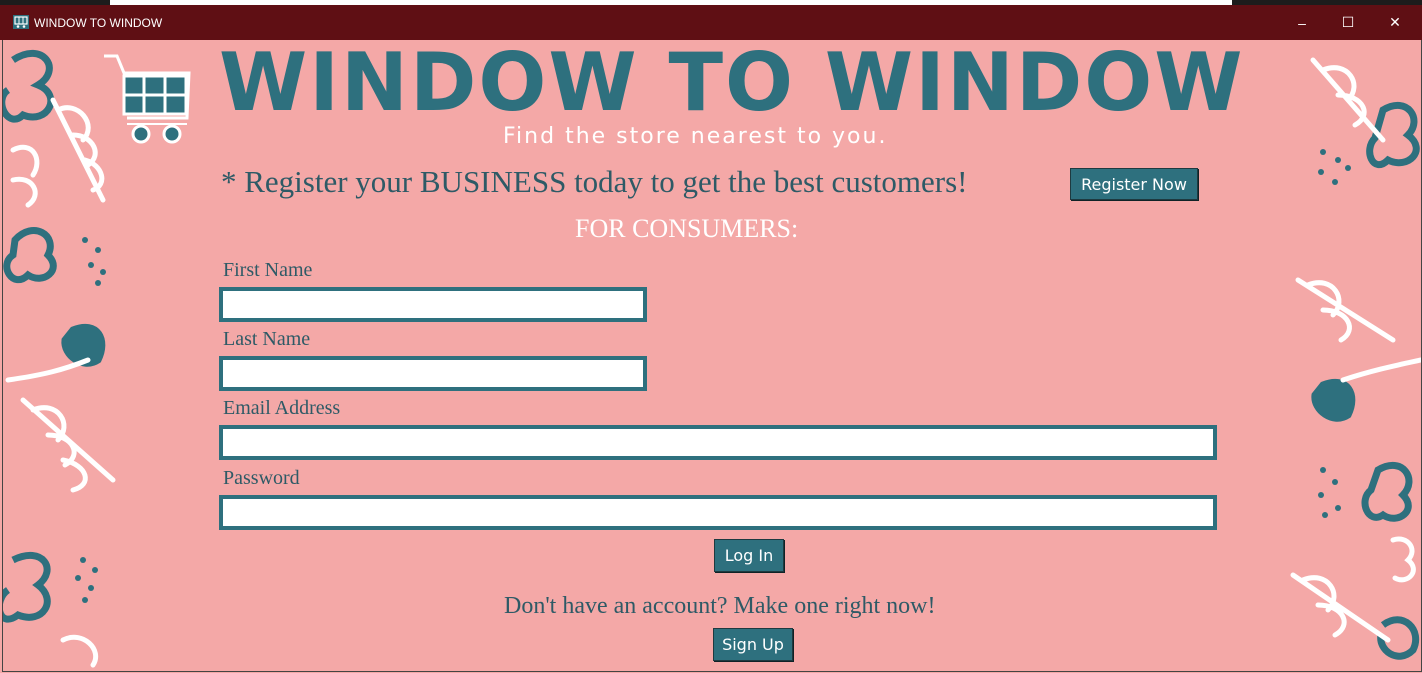 This screenshot has width=1422, height=673. Describe the element at coordinates (695, 136) in the screenshot. I see `tagline: Find the store nearest to you.` at that location.